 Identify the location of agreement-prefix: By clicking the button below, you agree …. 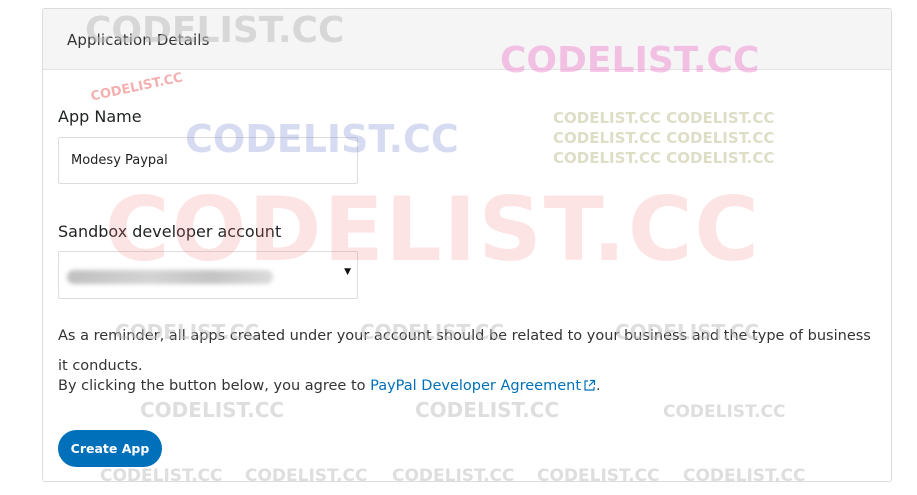
(214, 386).